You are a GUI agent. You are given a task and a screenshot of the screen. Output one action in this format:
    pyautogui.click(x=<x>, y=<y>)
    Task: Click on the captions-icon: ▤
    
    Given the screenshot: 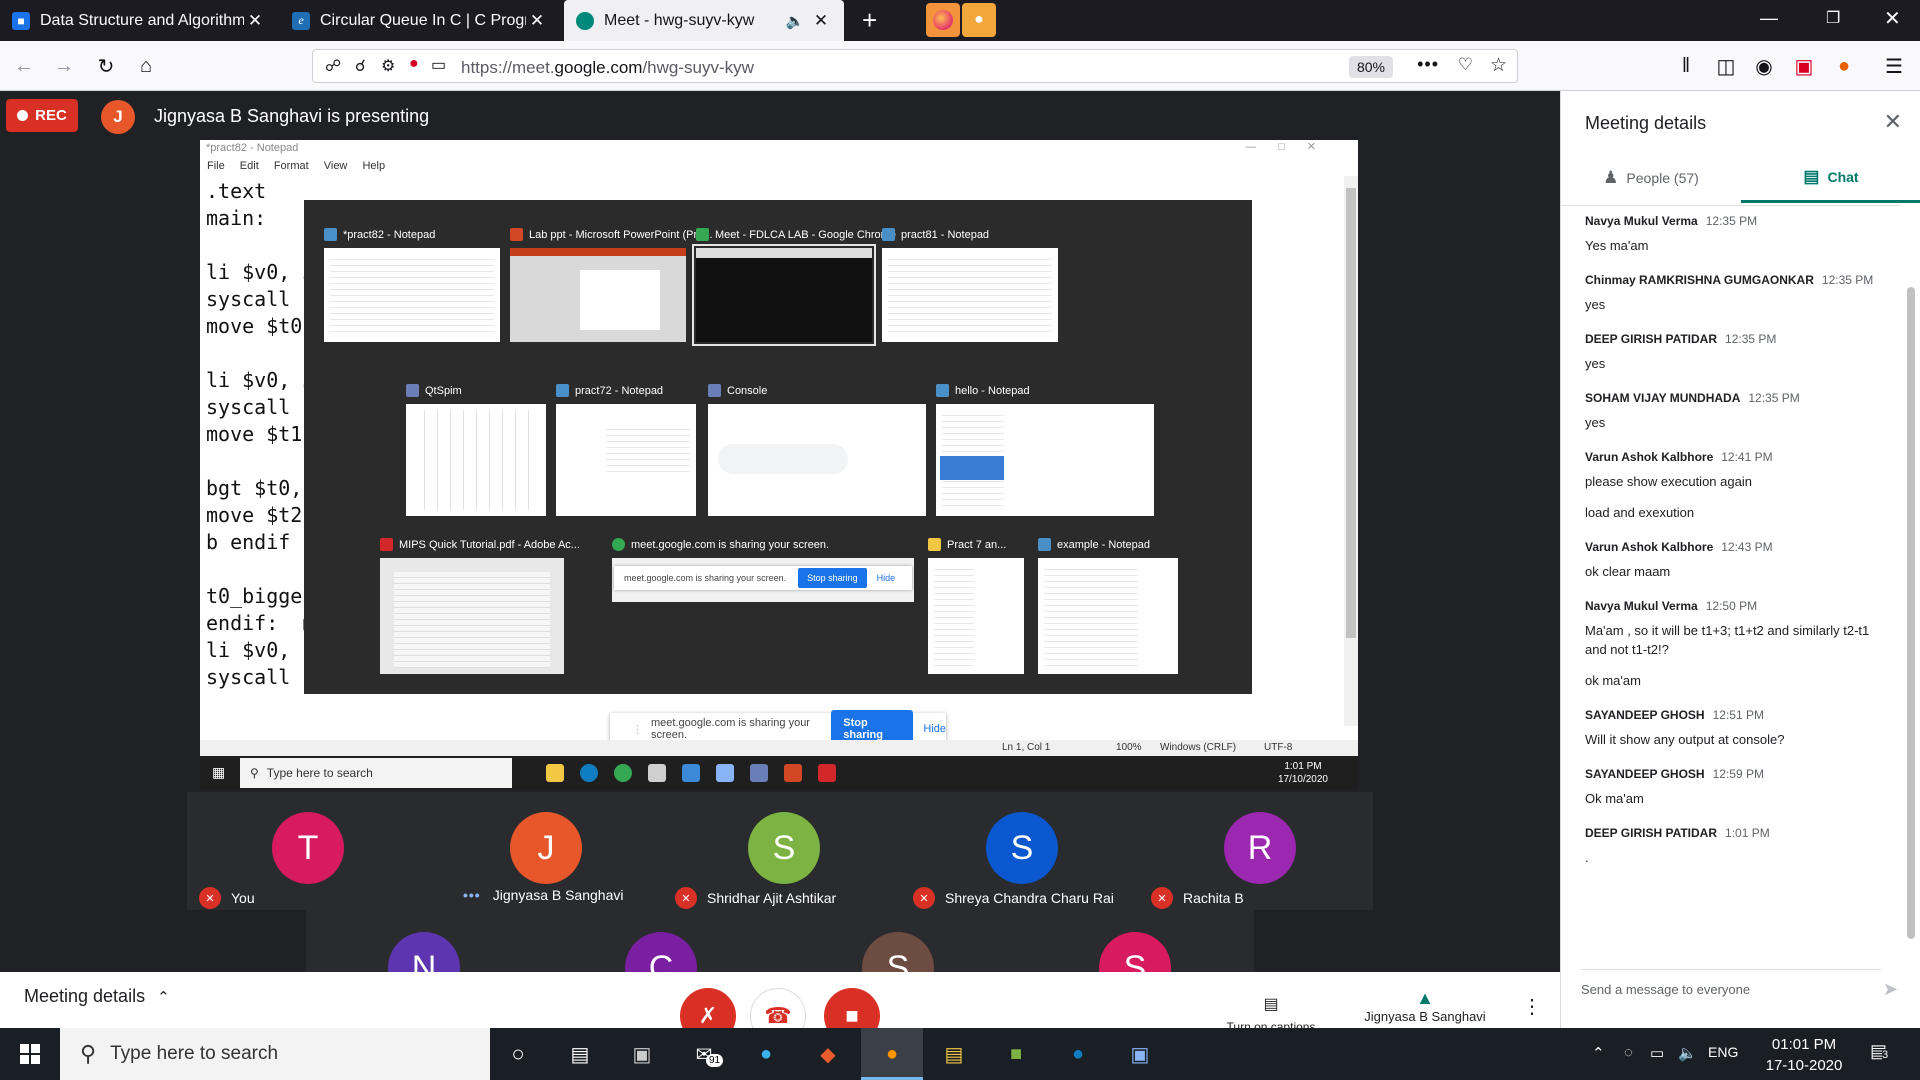 What is the action you would take?
    pyautogui.click(x=1271, y=1004)
    